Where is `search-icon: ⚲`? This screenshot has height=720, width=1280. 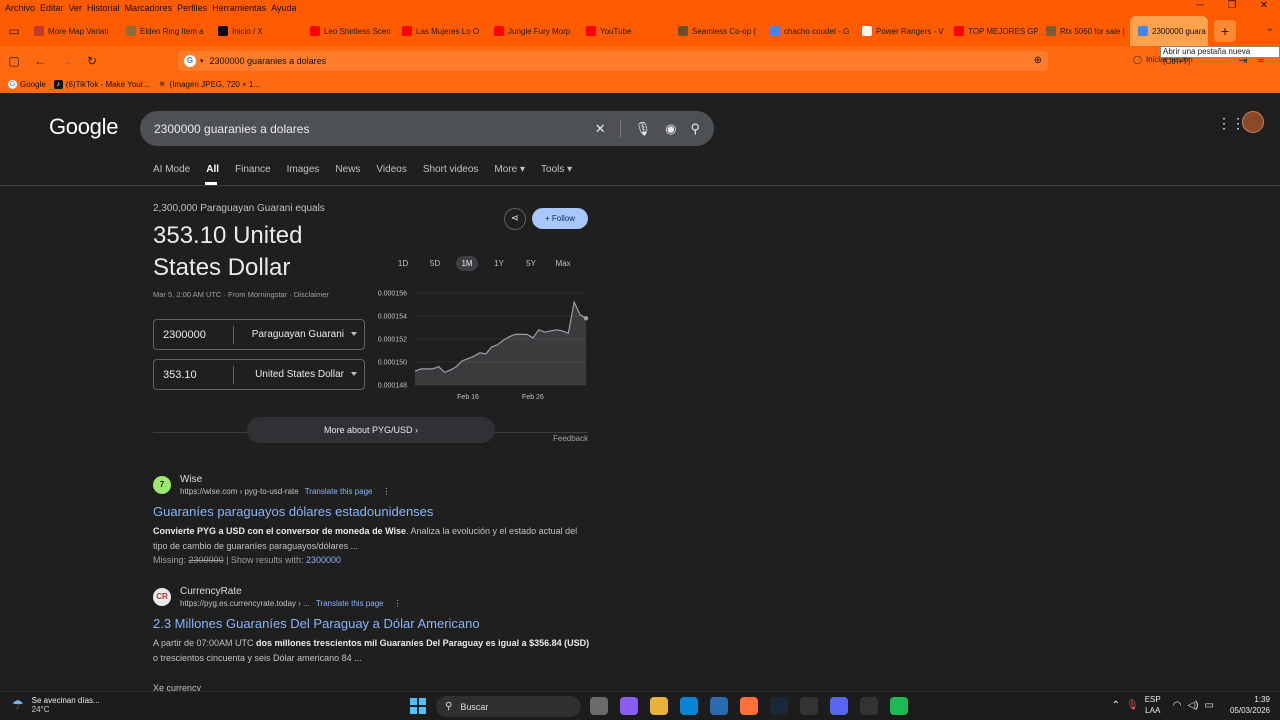
search-icon: ⚲ is located at coordinates (695, 129).